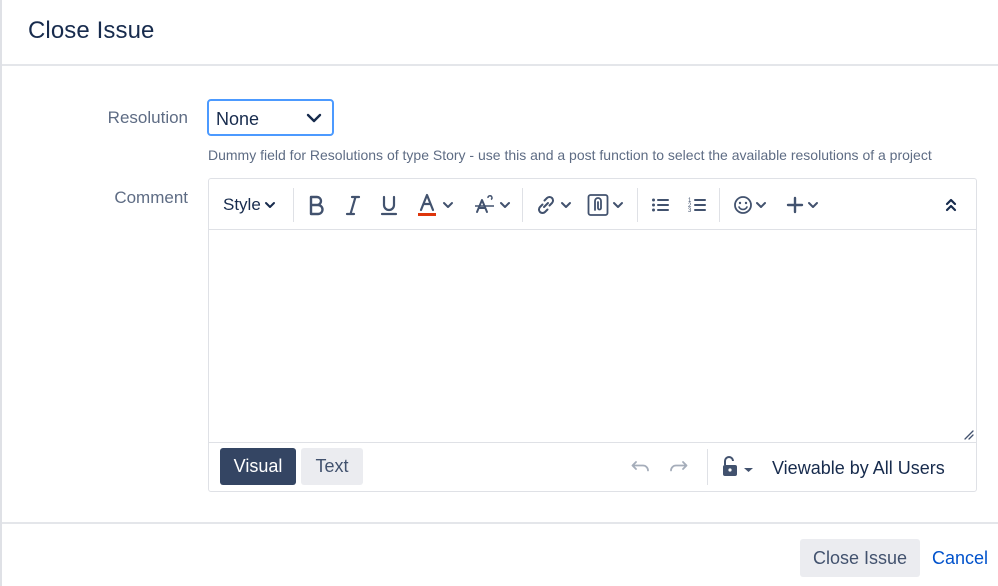 This screenshot has width=998, height=586. What do you see at coordinates (707, 467) in the screenshot?
I see `bottom-bar-divider` at bounding box center [707, 467].